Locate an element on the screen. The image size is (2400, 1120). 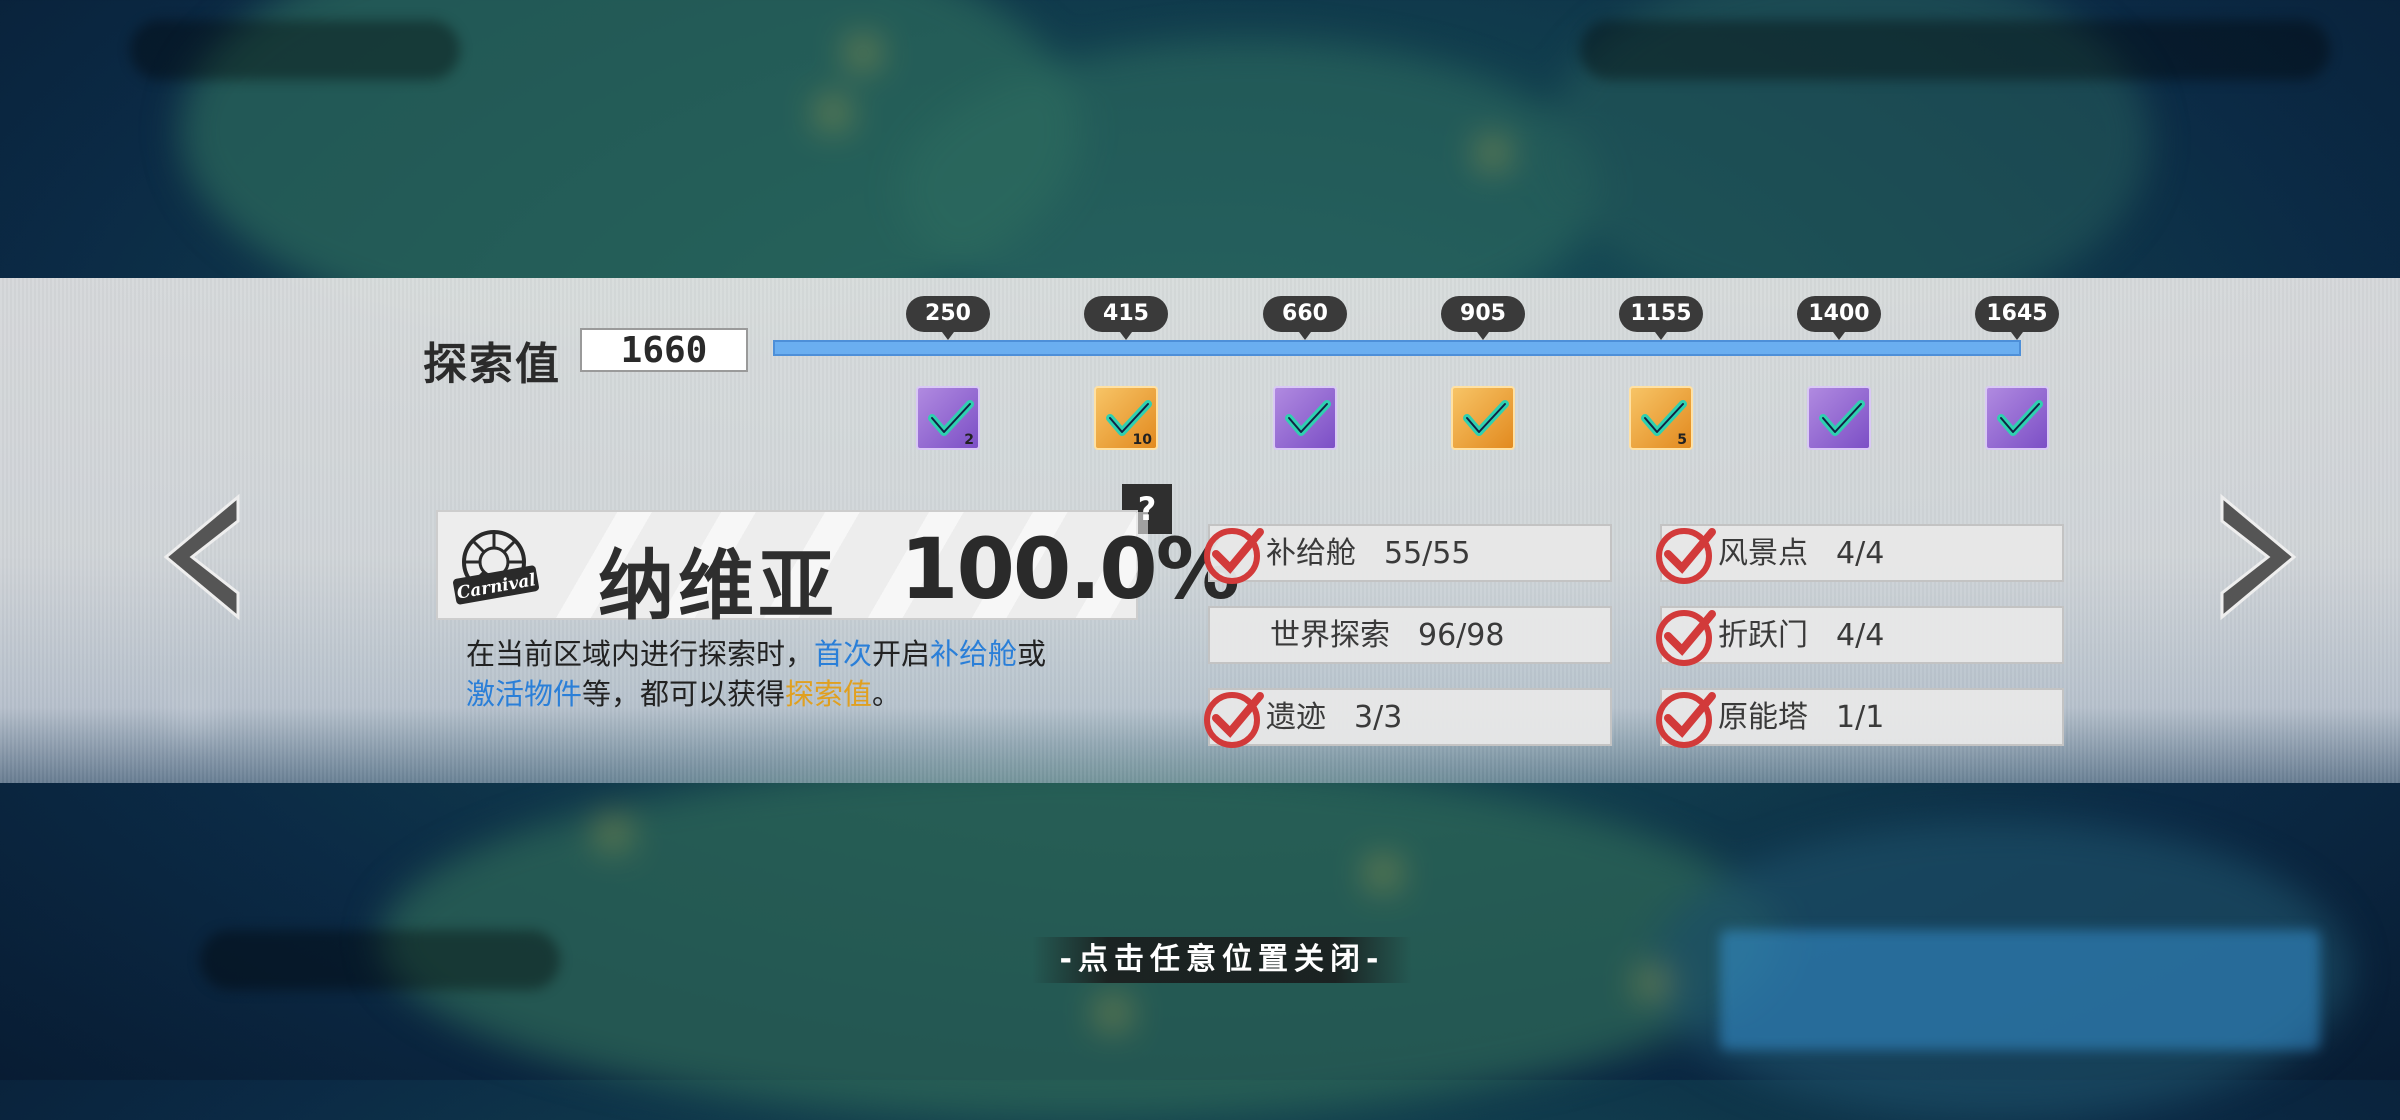
material-icon is located at coordinates (1308, 418).